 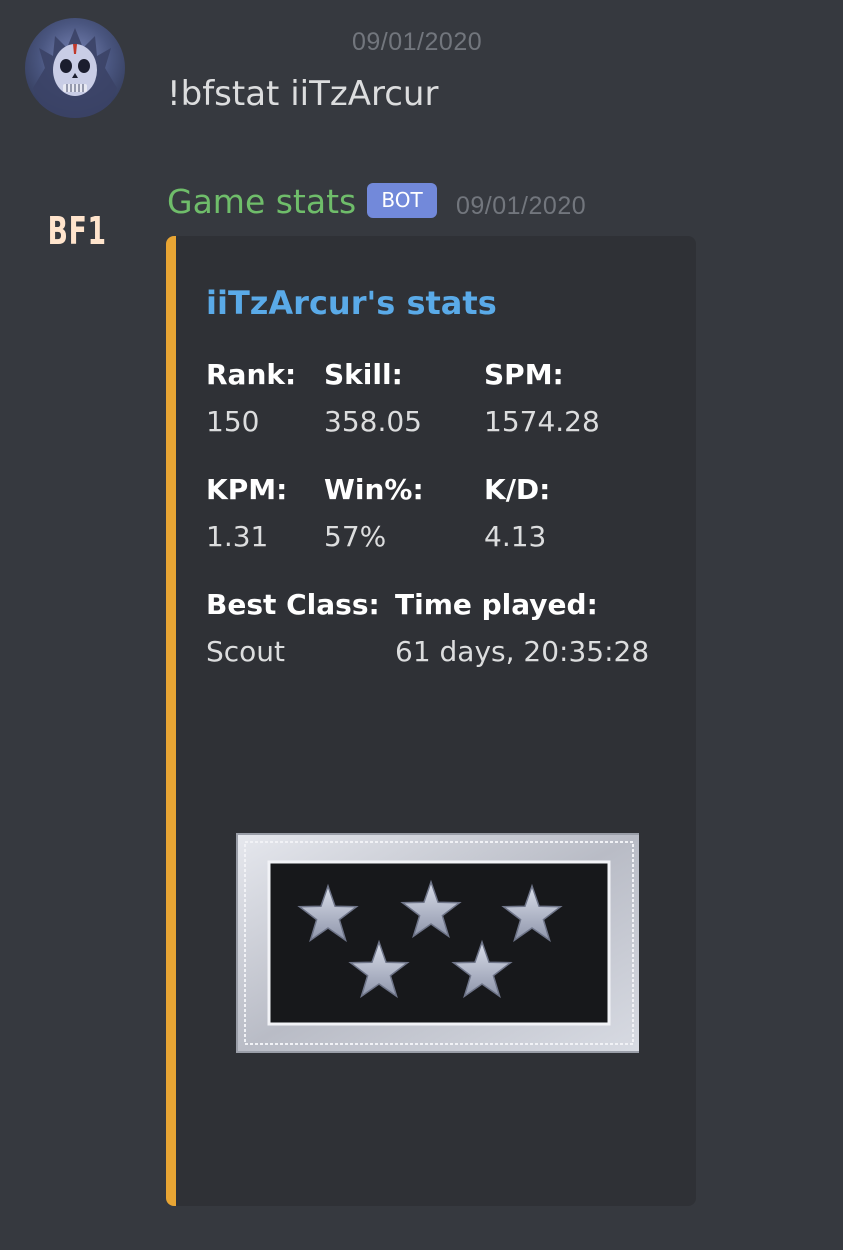 I want to click on field-value: 1.31, so click(x=237, y=536).